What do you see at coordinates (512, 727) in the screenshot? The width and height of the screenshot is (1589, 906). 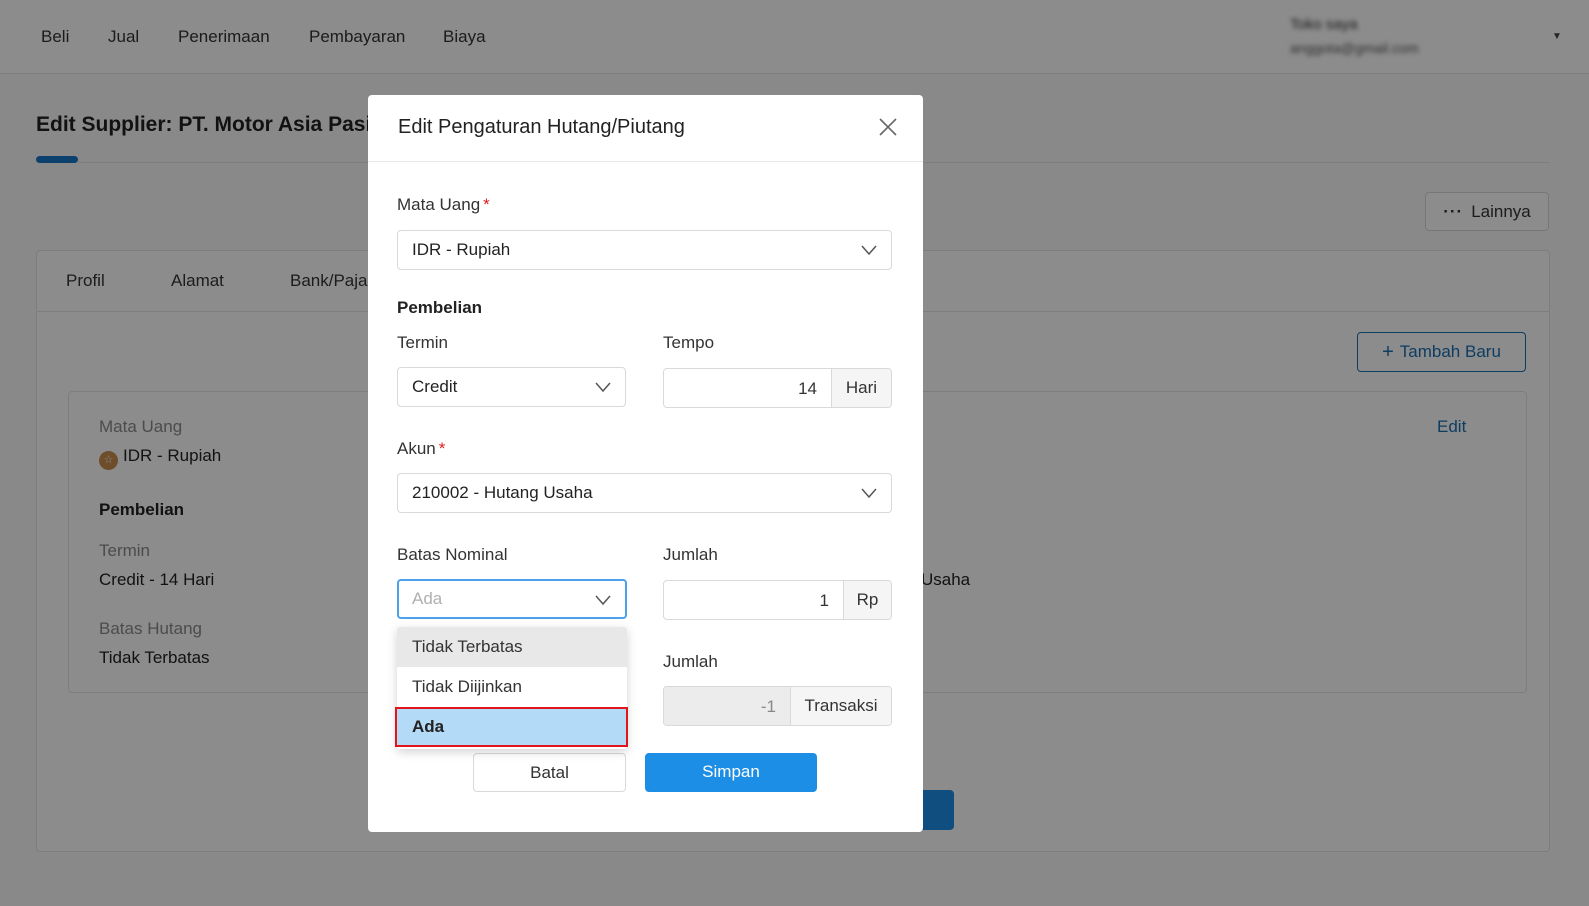 I see `option-ada: Ada` at bounding box center [512, 727].